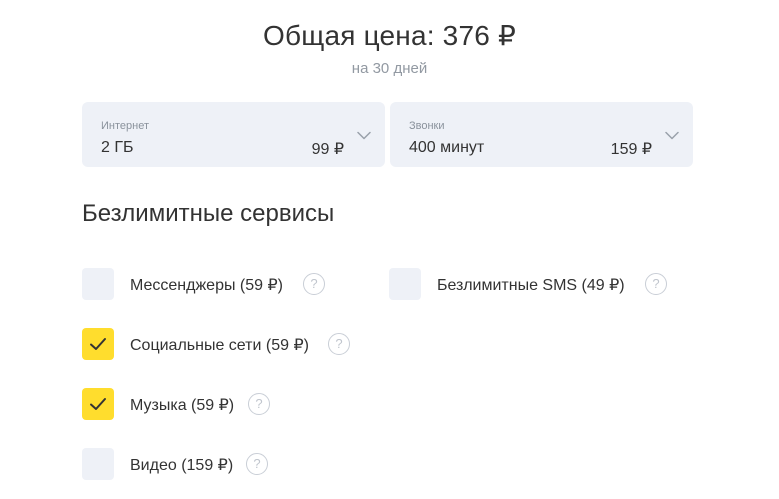 This screenshot has width=779, height=499. What do you see at coordinates (98, 464) in the screenshot?
I see `video-checkbox` at bounding box center [98, 464].